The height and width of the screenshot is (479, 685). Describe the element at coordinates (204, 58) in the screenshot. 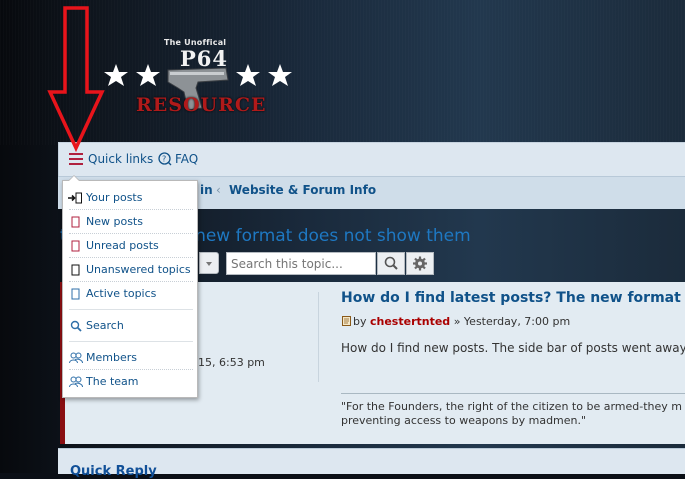

I see `logo-name: P64` at that location.